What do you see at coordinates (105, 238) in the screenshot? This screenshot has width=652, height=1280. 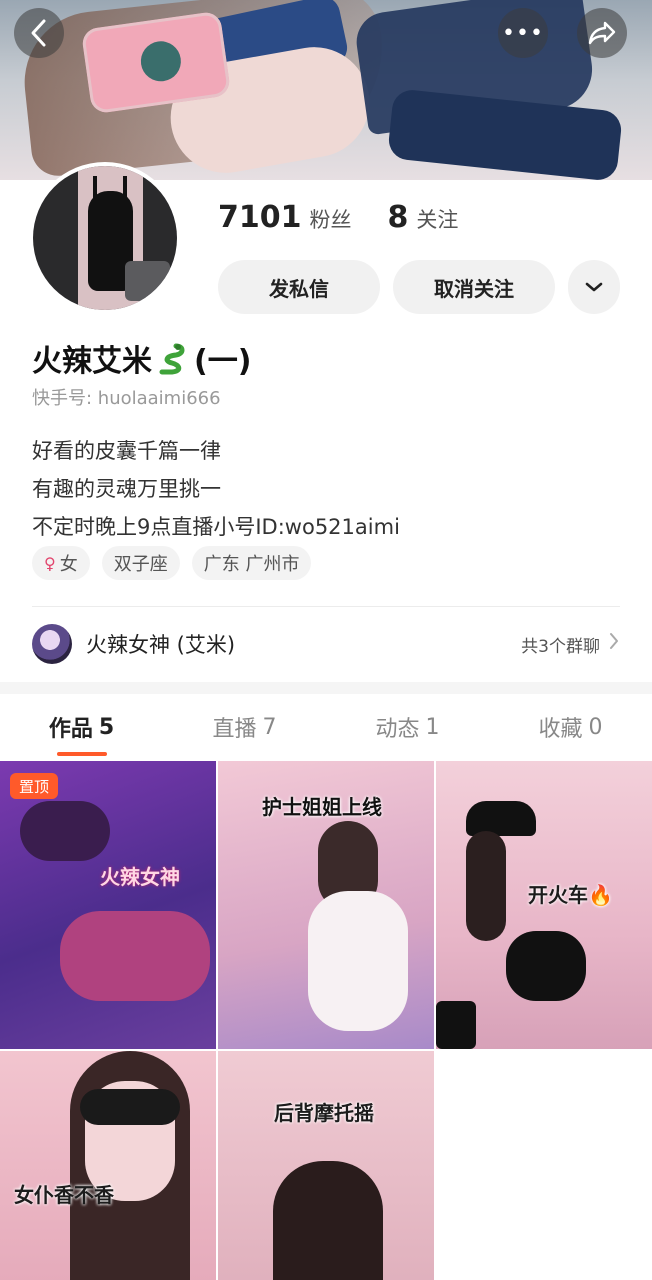 I see `avatar` at bounding box center [105, 238].